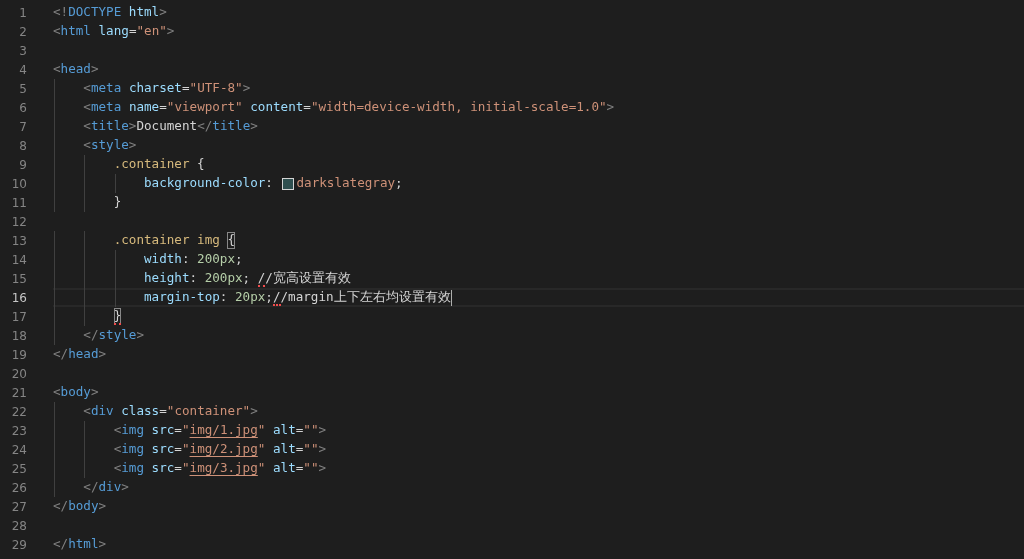 The width and height of the screenshot is (1024, 559). Describe the element at coordinates (18, 259) in the screenshot. I see `line-number: 14` at that location.